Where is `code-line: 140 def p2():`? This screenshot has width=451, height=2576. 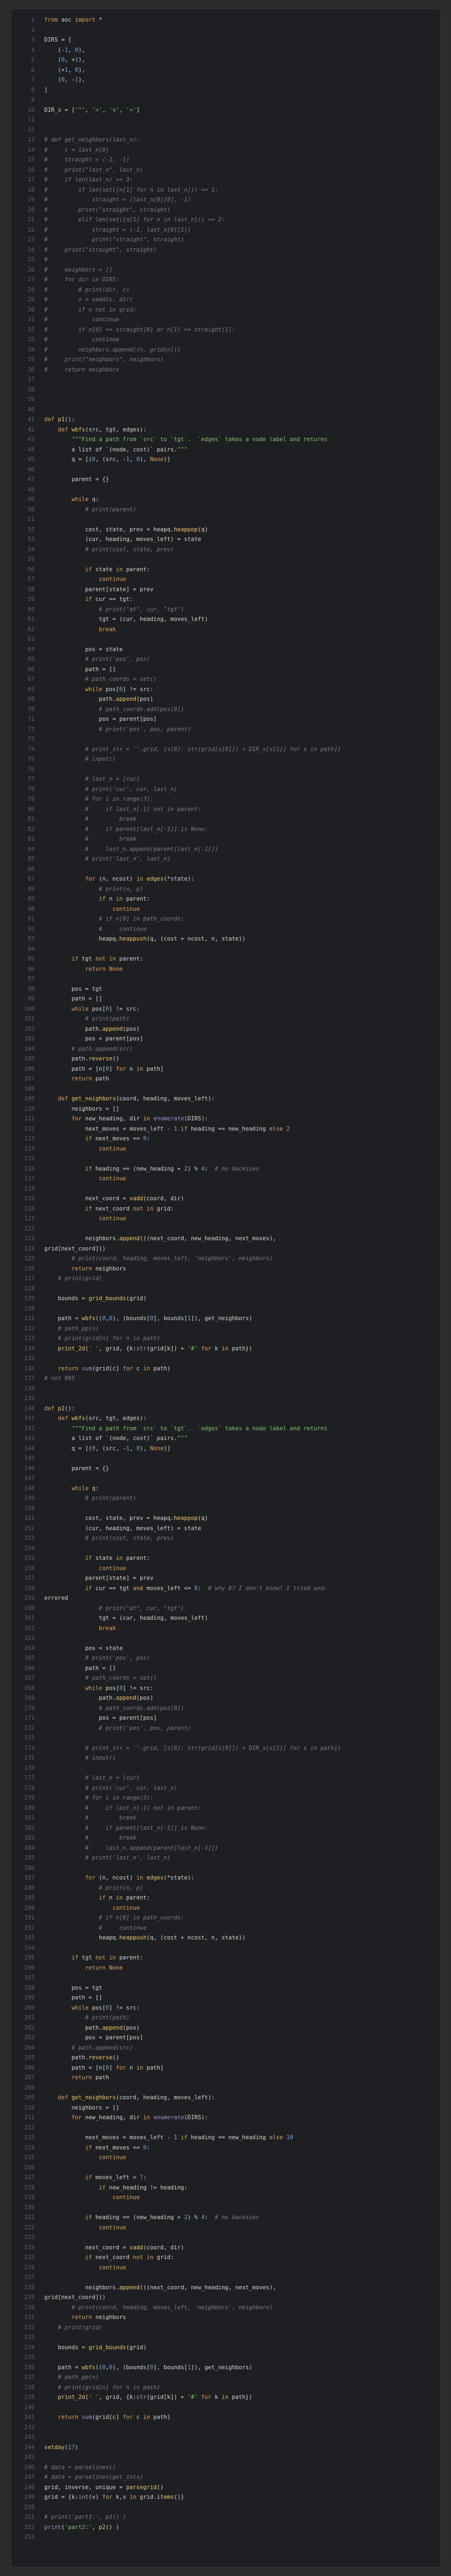 code-line: 140 def p2(): is located at coordinates (225, 1409).